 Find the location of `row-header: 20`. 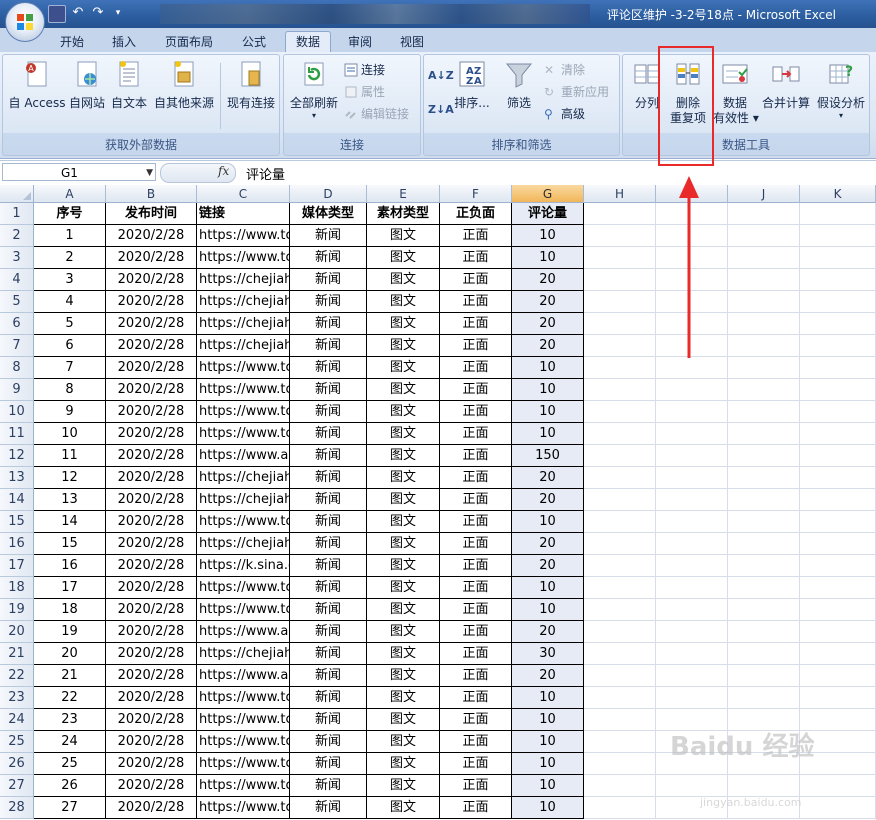

row-header: 20 is located at coordinates (17, 632).